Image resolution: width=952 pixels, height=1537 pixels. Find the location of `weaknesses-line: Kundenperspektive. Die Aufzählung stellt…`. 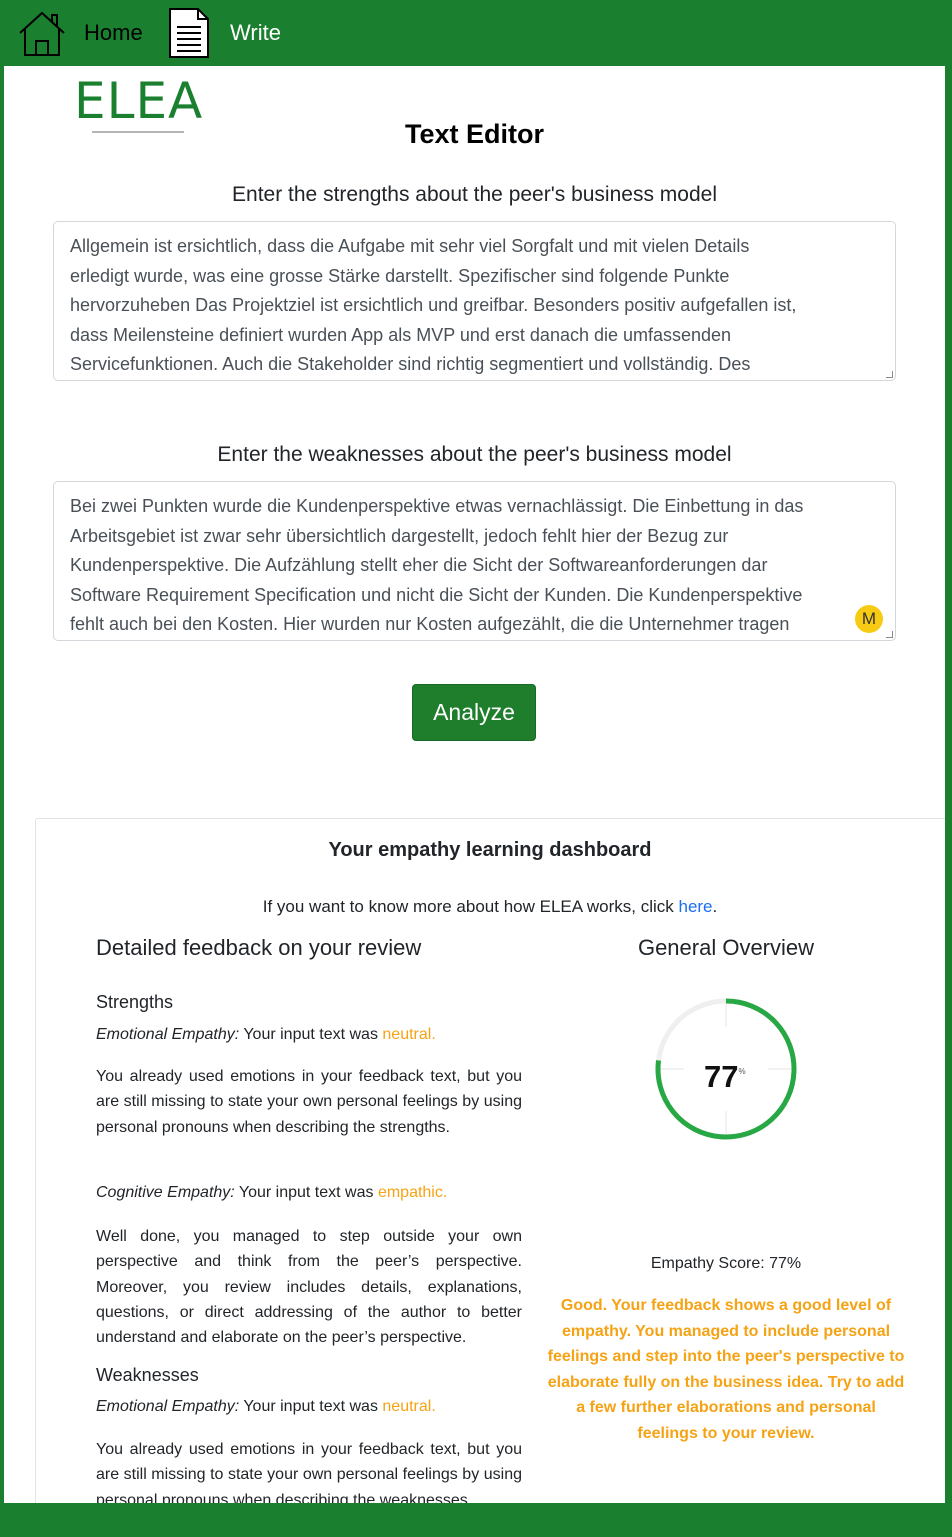

weaknesses-line: Kundenperspektive. Die Aufzählung stellt… is located at coordinates (419, 565).